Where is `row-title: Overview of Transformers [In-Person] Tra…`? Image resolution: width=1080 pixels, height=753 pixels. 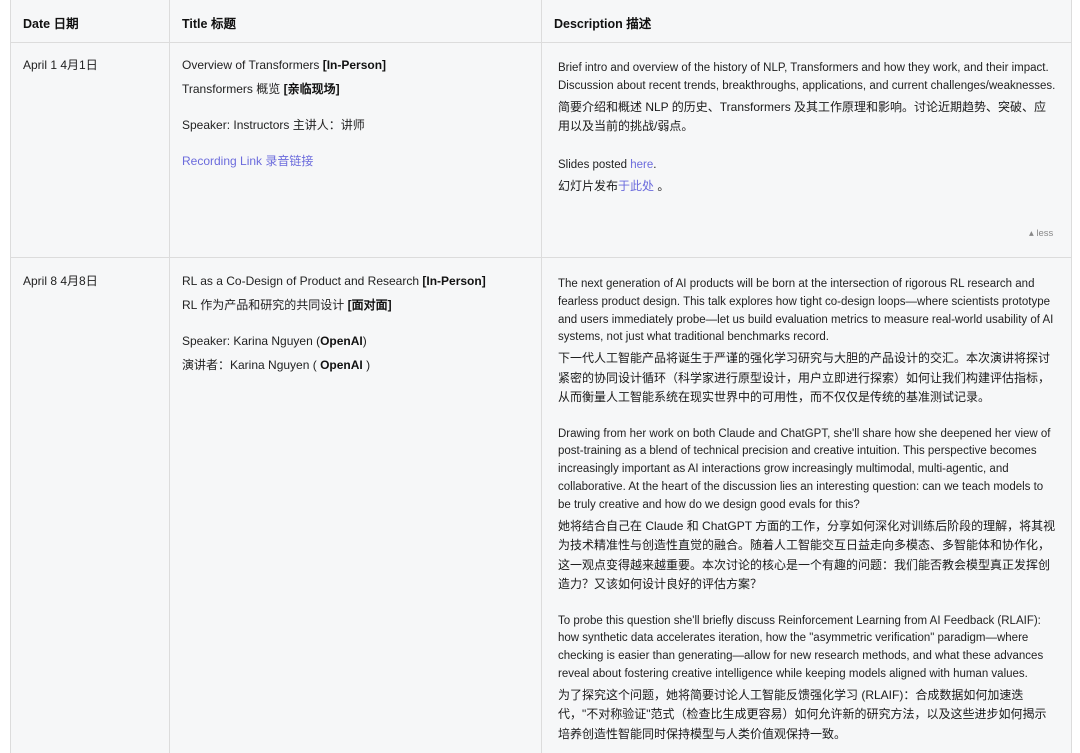 row-title: Overview of Transformers [In-Person] Tra… is located at coordinates (357, 113).